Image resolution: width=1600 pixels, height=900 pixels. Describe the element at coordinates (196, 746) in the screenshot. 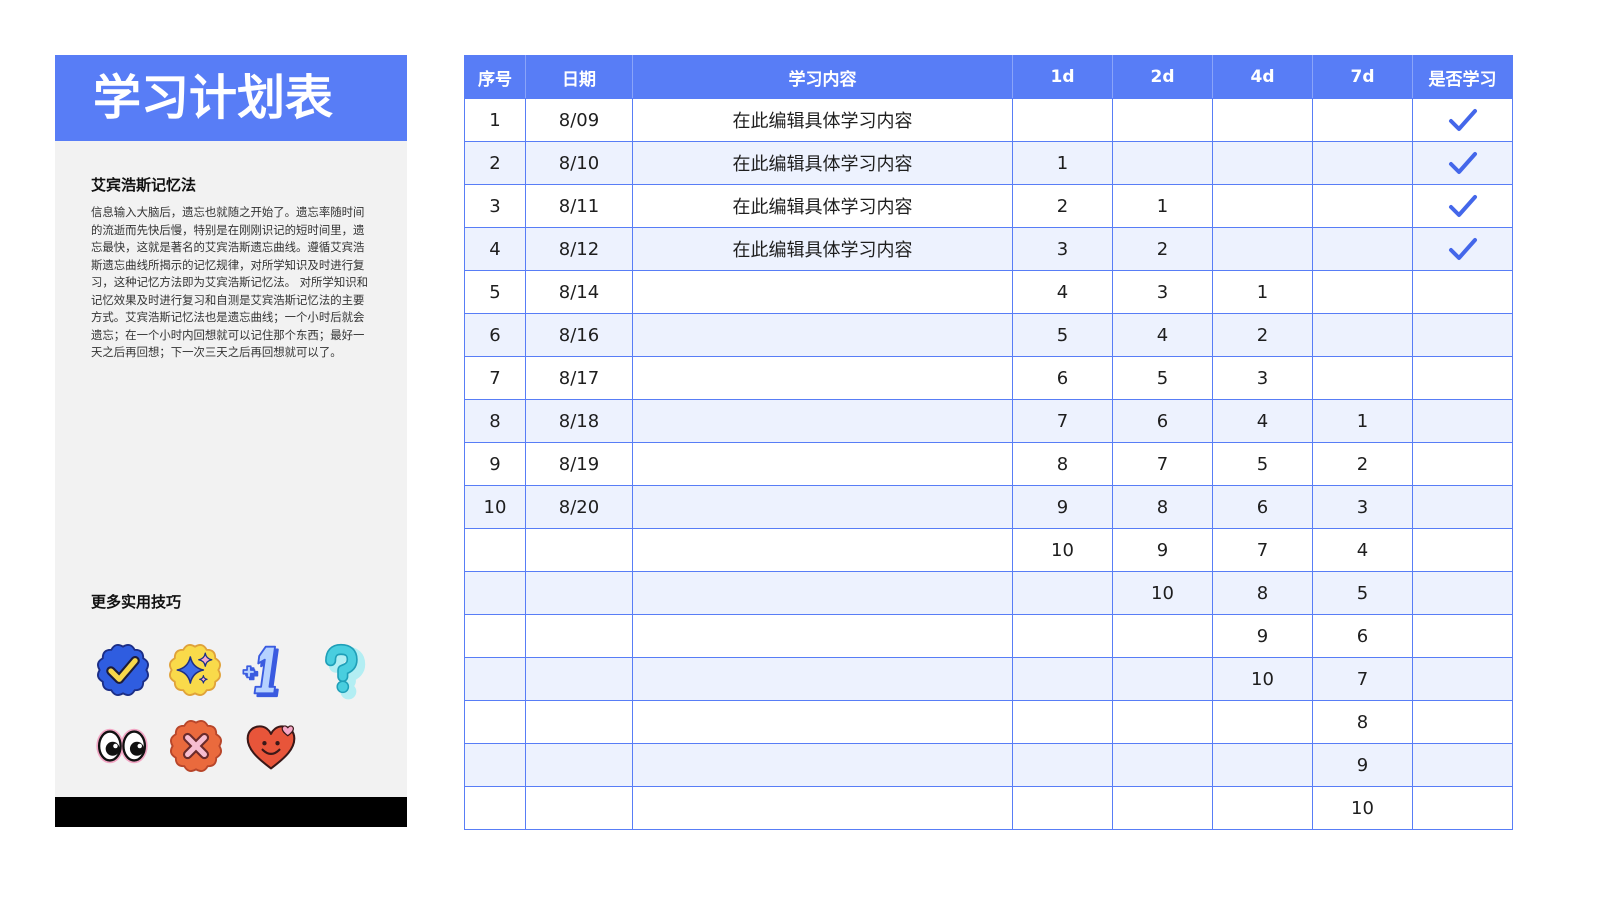

I see `cross-badge-icon` at that location.